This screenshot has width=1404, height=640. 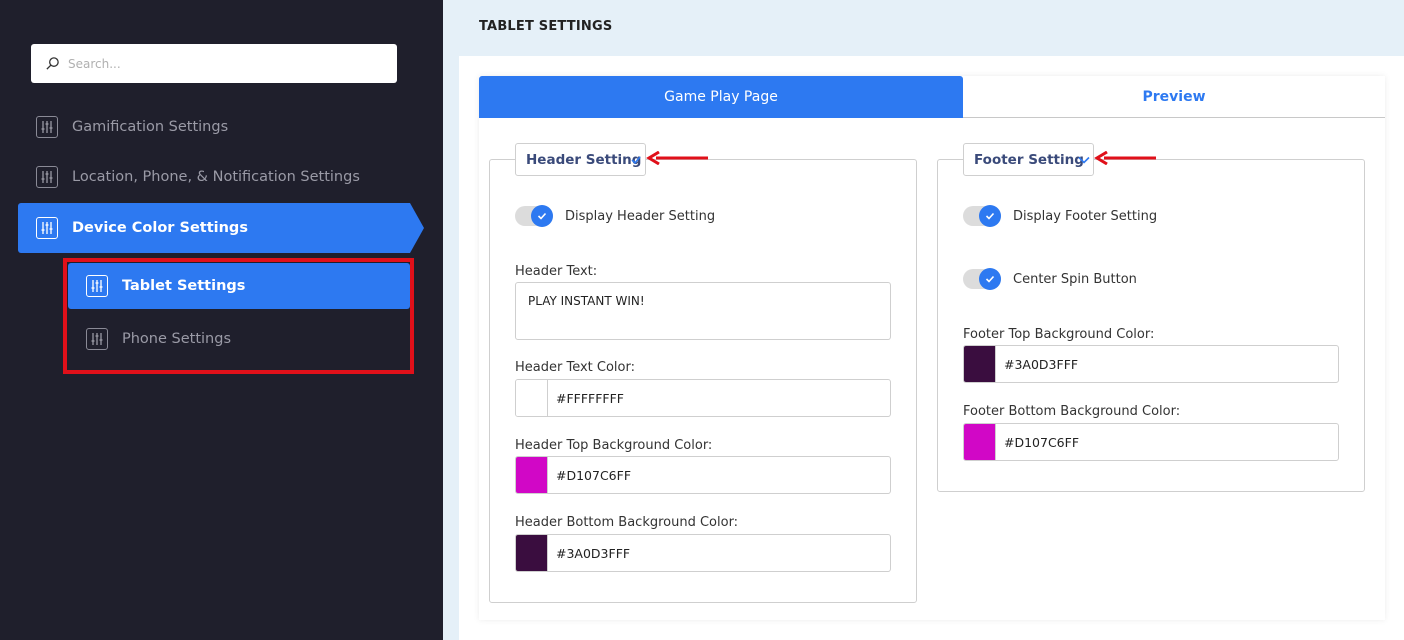 What do you see at coordinates (640, 216) in the screenshot?
I see `toggle-label: Display Header Setting` at bounding box center [640, 216].